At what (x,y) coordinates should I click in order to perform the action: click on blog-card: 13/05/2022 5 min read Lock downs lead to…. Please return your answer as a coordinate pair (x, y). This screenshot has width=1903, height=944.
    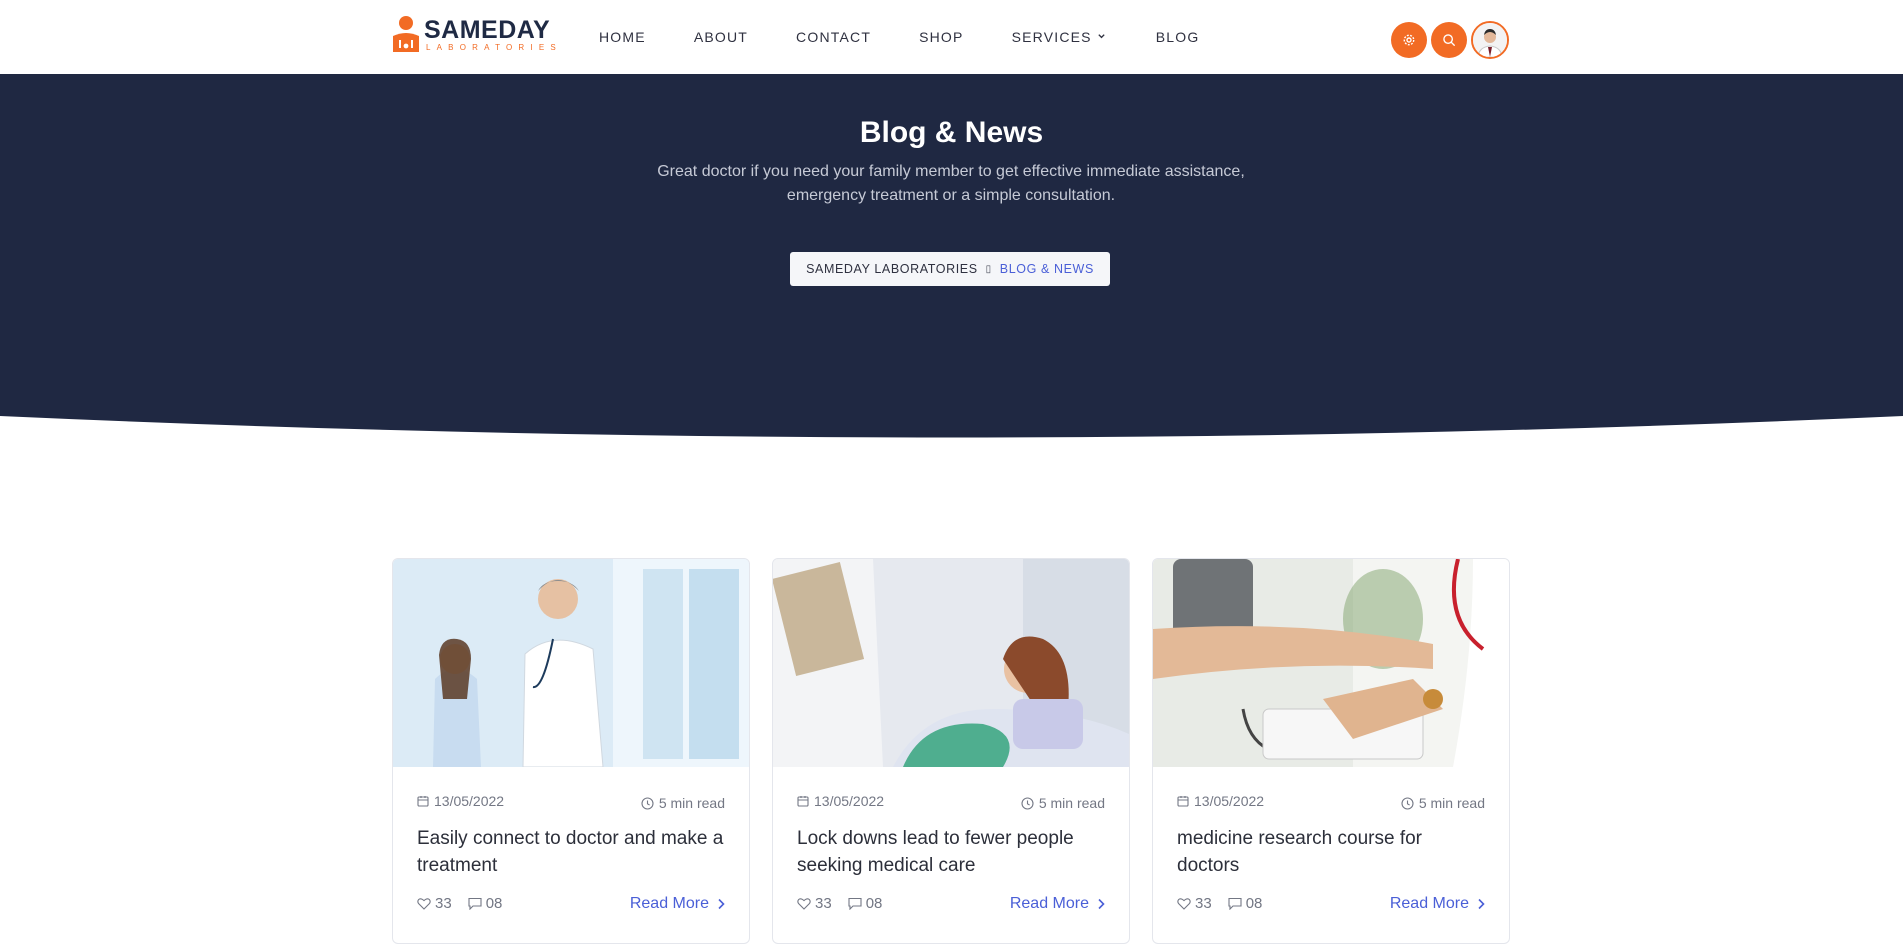
    Looking at the image, I should click on (951, 751).